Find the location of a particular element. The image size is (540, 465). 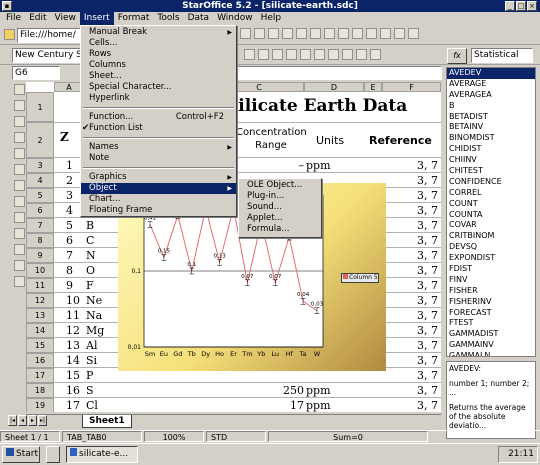

menu-view: View is located at coordinates (65, 18).